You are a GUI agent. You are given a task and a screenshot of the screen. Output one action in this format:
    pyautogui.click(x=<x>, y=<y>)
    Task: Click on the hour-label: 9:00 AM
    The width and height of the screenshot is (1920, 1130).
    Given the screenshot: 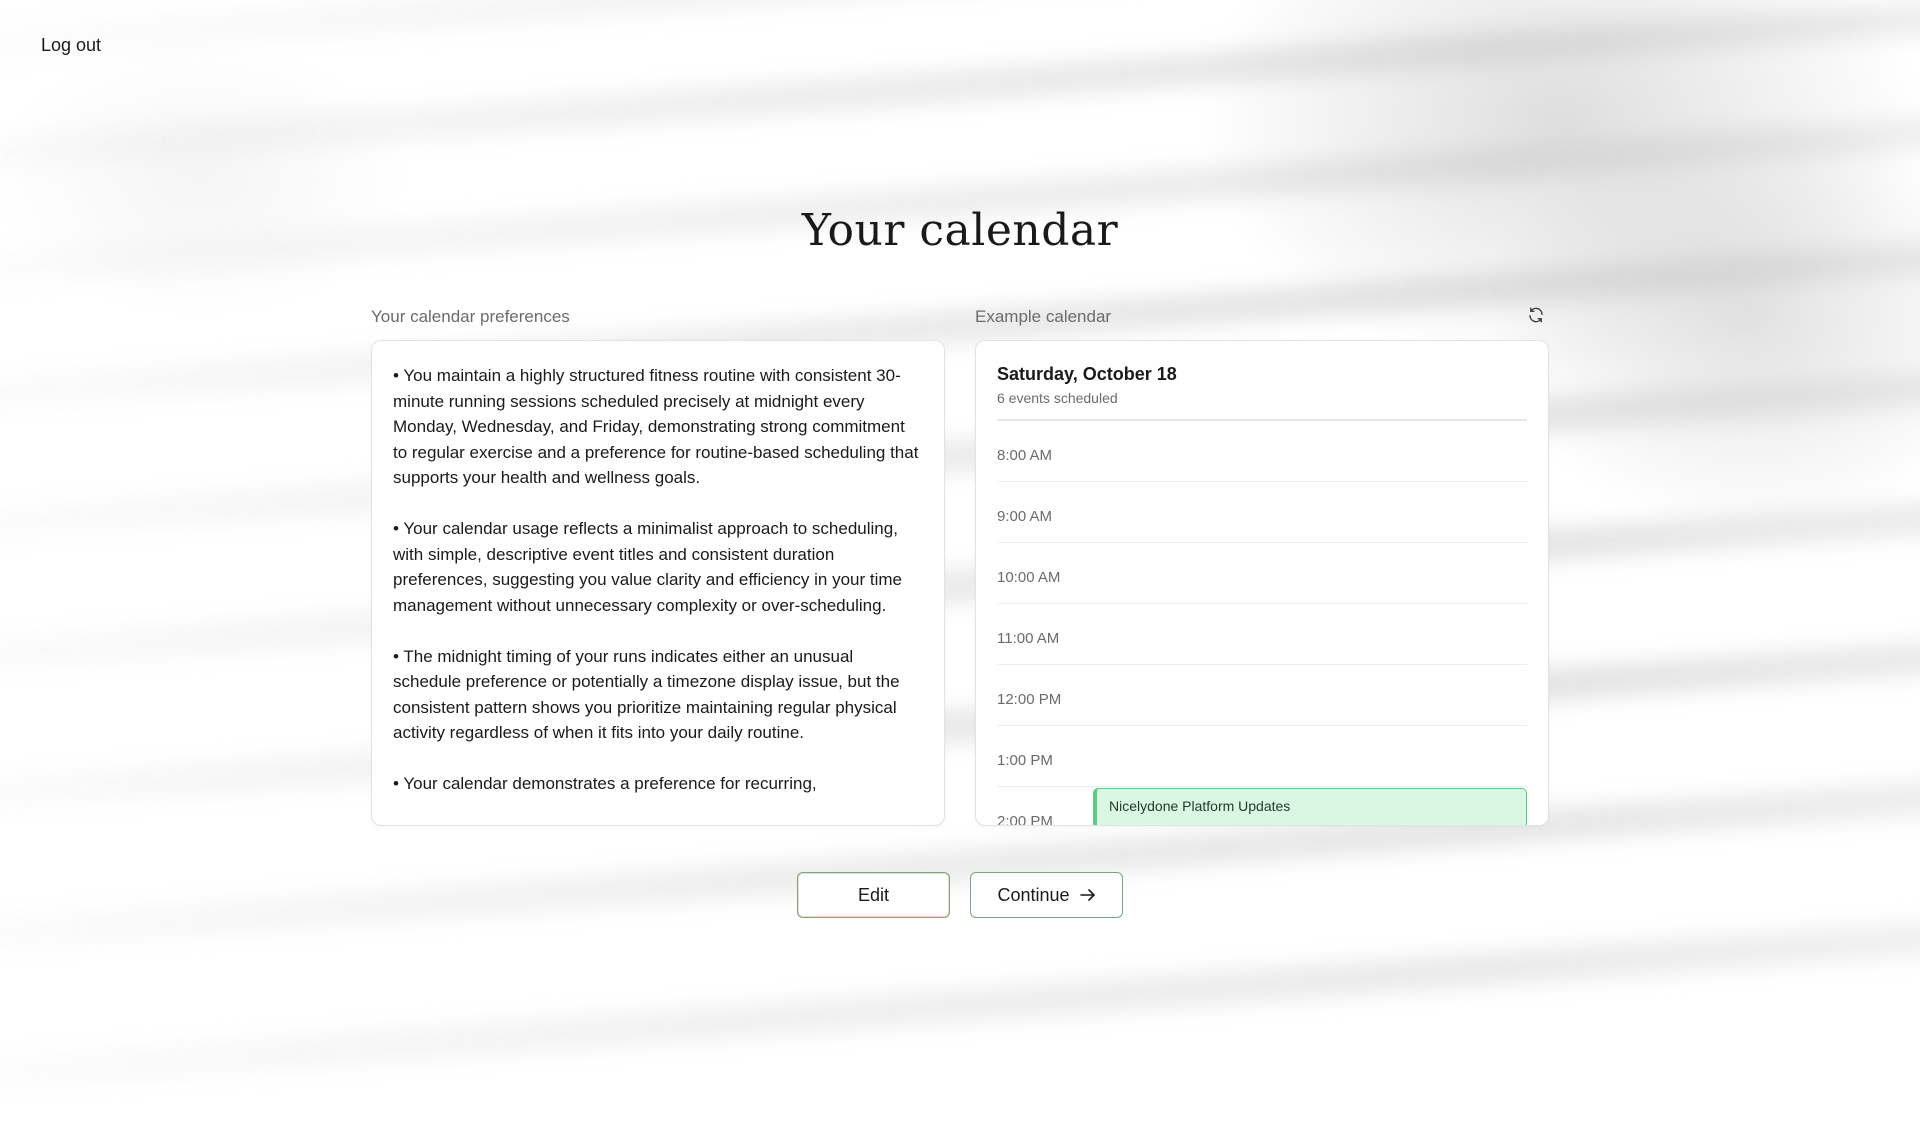 What is the action you would take?
    pyautogui.click(x=1025, y=516)
    